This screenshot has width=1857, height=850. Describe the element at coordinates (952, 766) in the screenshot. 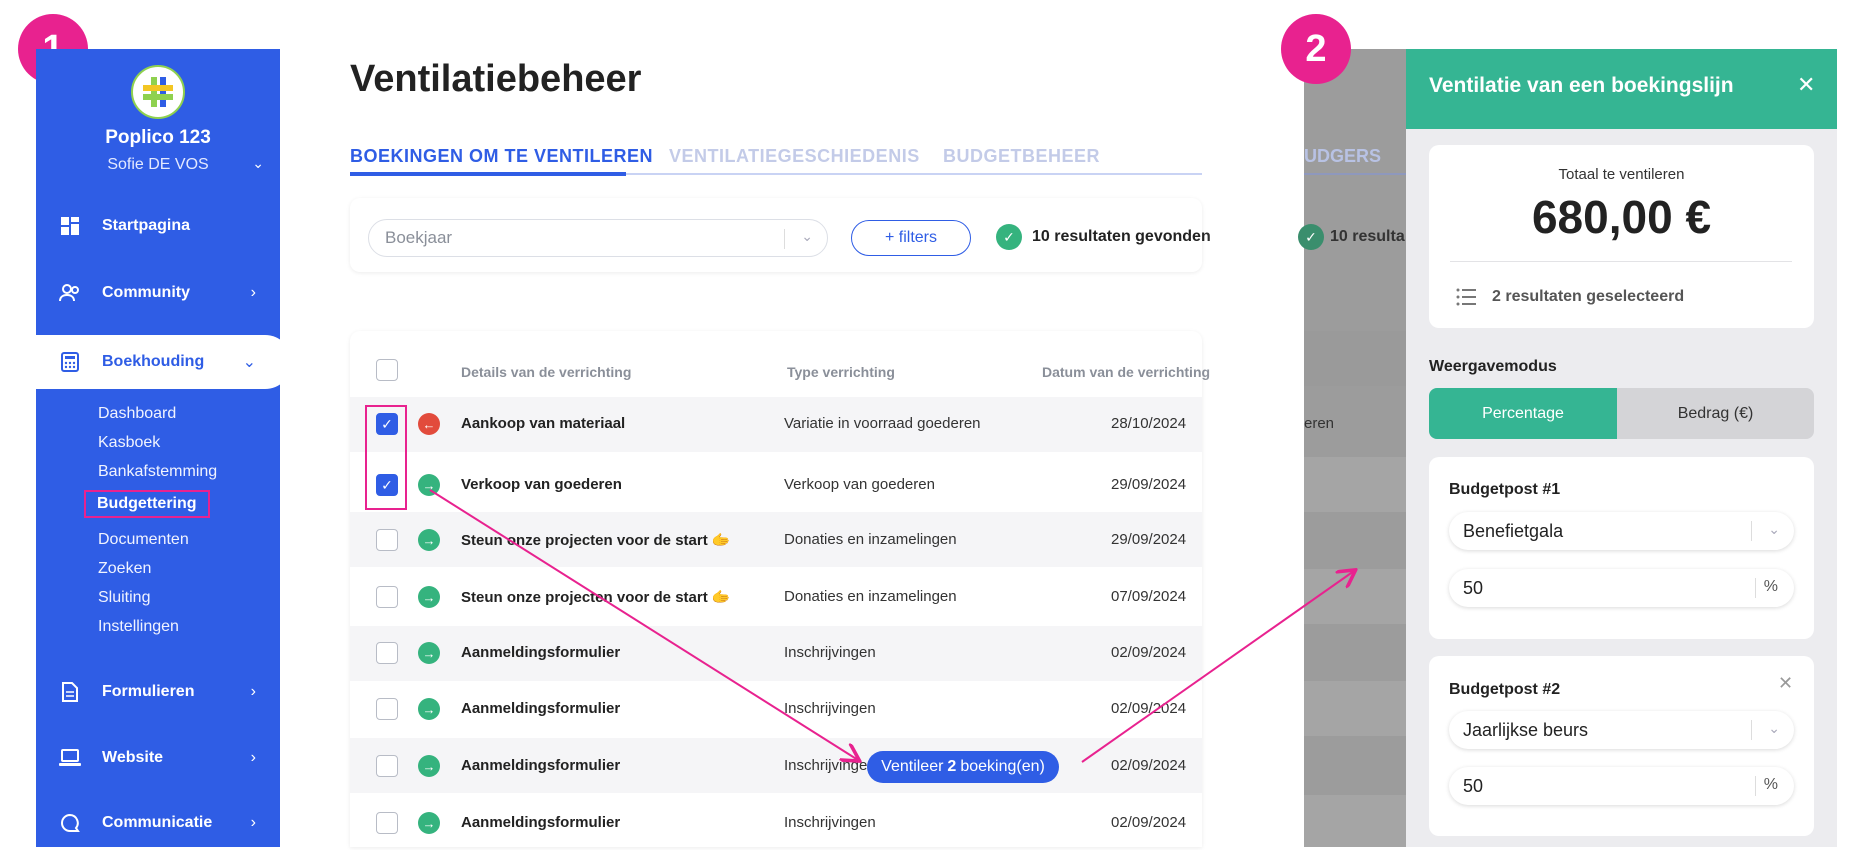

I see `ventileer-count: 2` at that location.